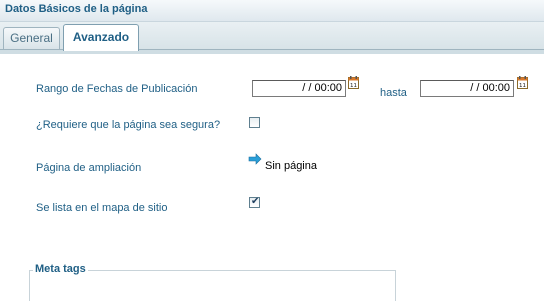  Describe the element at coordinates (89, 168) in the screenshot. I see `ampliacion-label: Página de ampliación` at that location.